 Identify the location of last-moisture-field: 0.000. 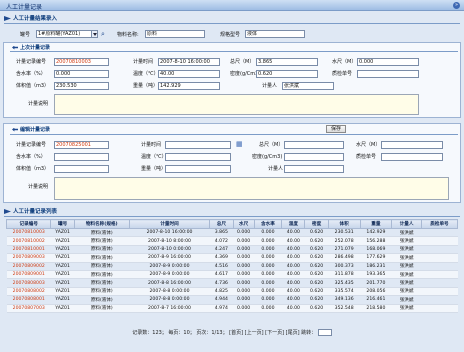
(81, 74).